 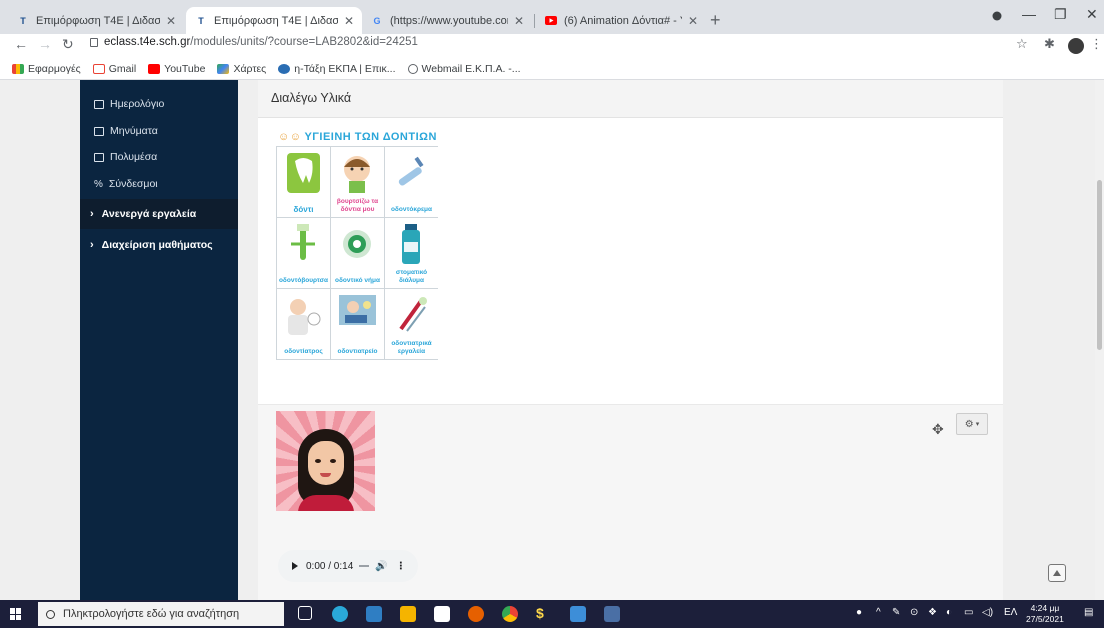 What do you see at coordinates (1022, 44) in the screenshot?
I see `star-icon: ☆` at bounding box center [1022, 44].